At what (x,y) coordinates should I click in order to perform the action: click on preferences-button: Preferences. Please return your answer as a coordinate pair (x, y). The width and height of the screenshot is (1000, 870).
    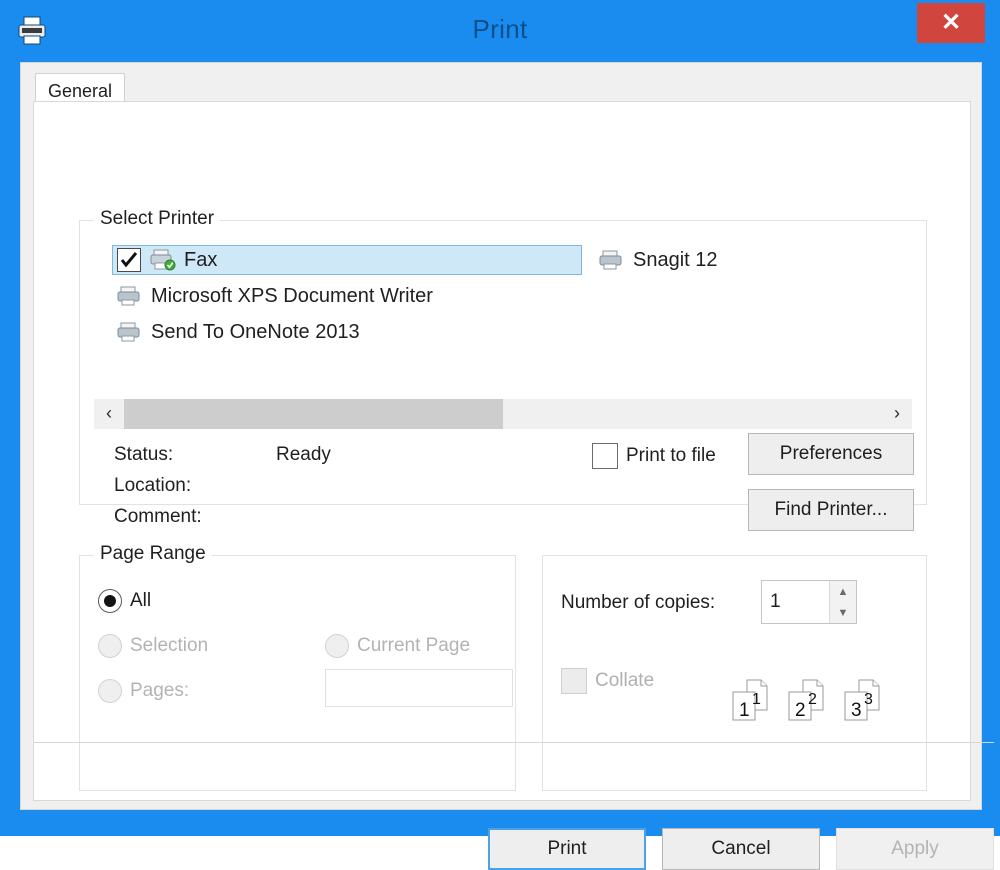
    Looking at the image, I should click on (831, 454).